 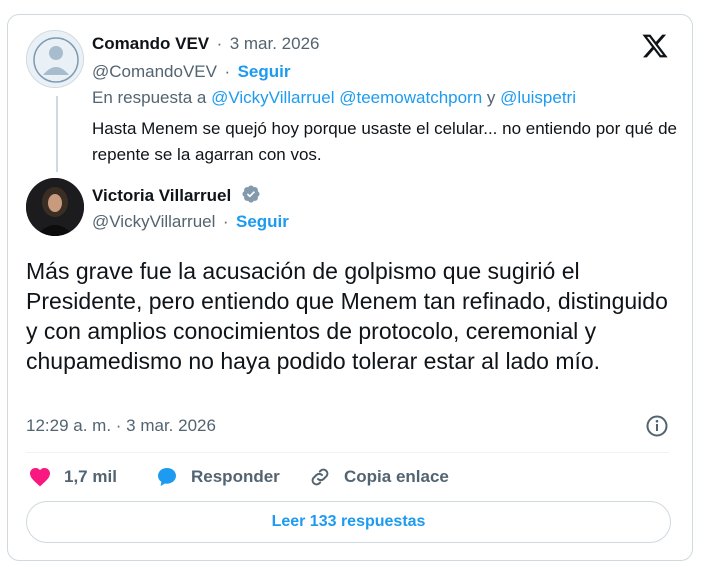 I want to click on like-action: 1,7 mil, so click(x=72, y=477).